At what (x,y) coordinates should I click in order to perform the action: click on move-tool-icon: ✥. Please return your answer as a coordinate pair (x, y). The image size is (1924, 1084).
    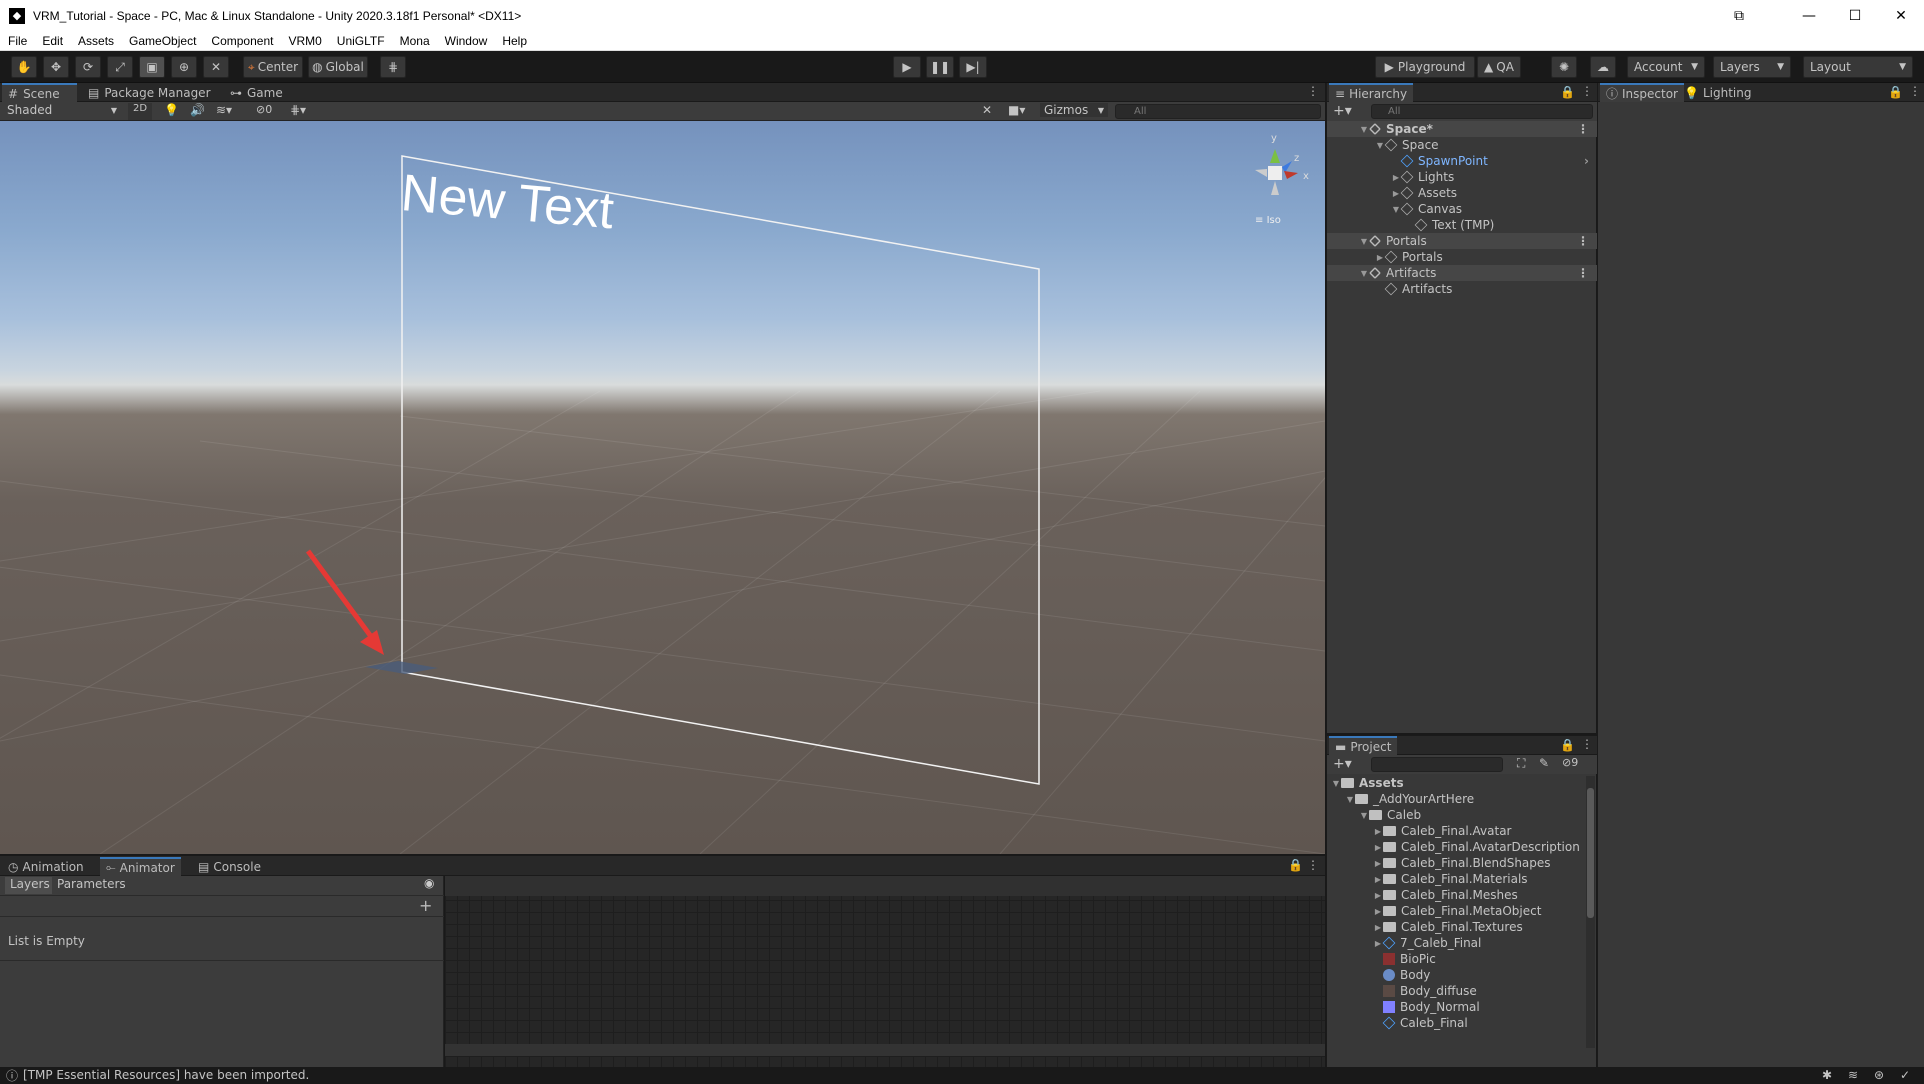
    Looking at the image, I should click on (56, 67).